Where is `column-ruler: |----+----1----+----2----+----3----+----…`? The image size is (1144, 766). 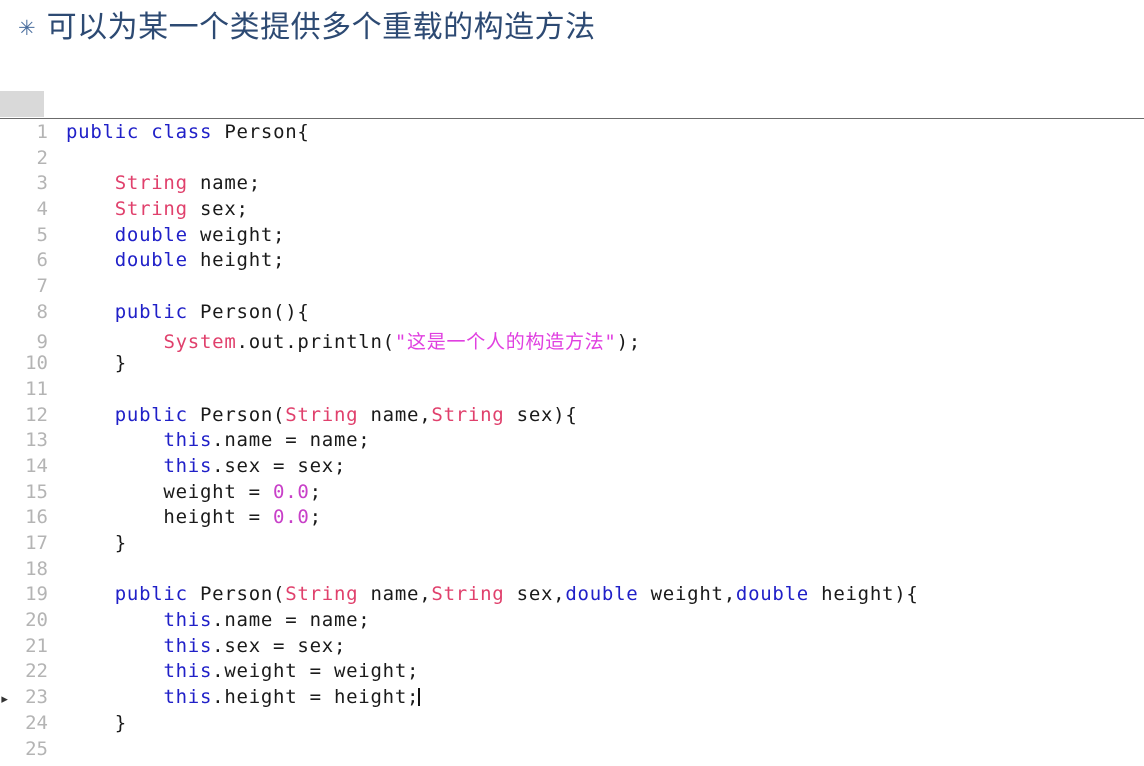 column-ruler: |----+----1----+----2----+----3----+----… is located at coordinates (572, 105).